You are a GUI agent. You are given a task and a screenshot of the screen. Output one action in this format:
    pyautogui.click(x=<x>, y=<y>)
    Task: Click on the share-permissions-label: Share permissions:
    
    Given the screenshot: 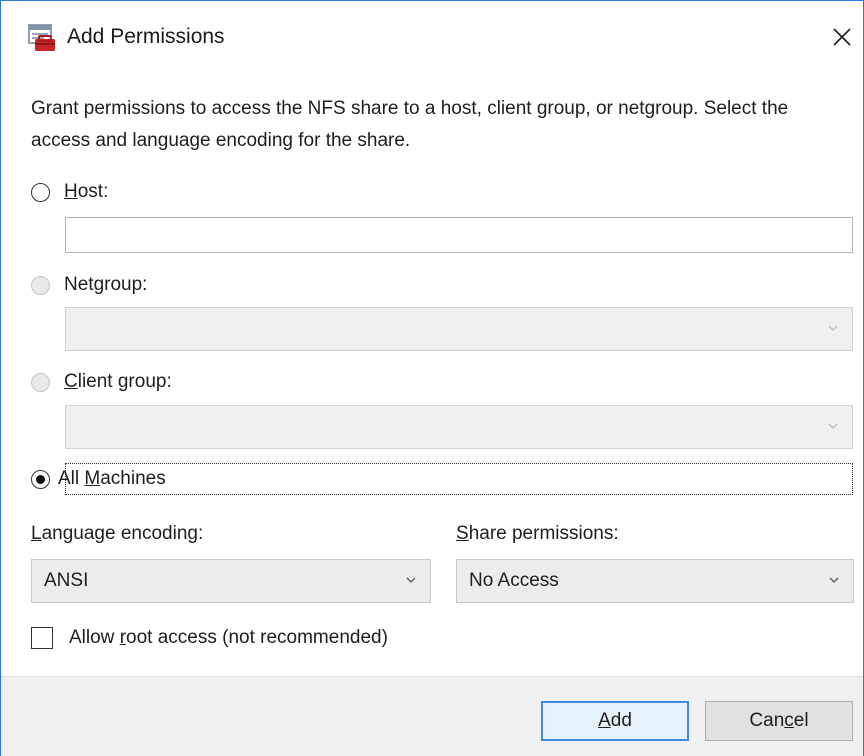 What is the action you would take?
    pyautogui.click(x=537, y=533)
    